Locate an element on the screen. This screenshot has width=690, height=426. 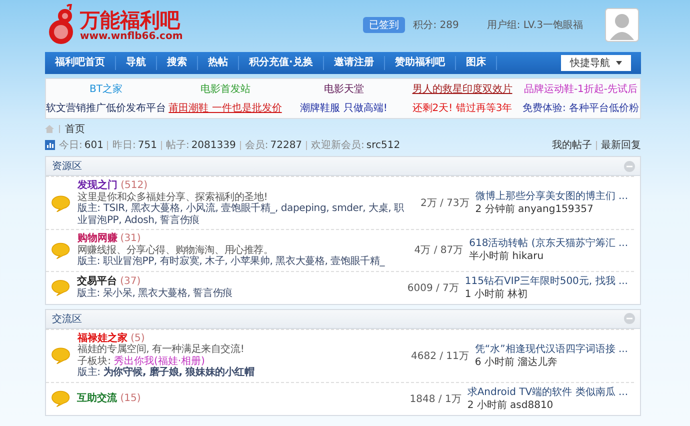
thread-post-counts: 2万 / 73万 is located at coordinates (445, 203).